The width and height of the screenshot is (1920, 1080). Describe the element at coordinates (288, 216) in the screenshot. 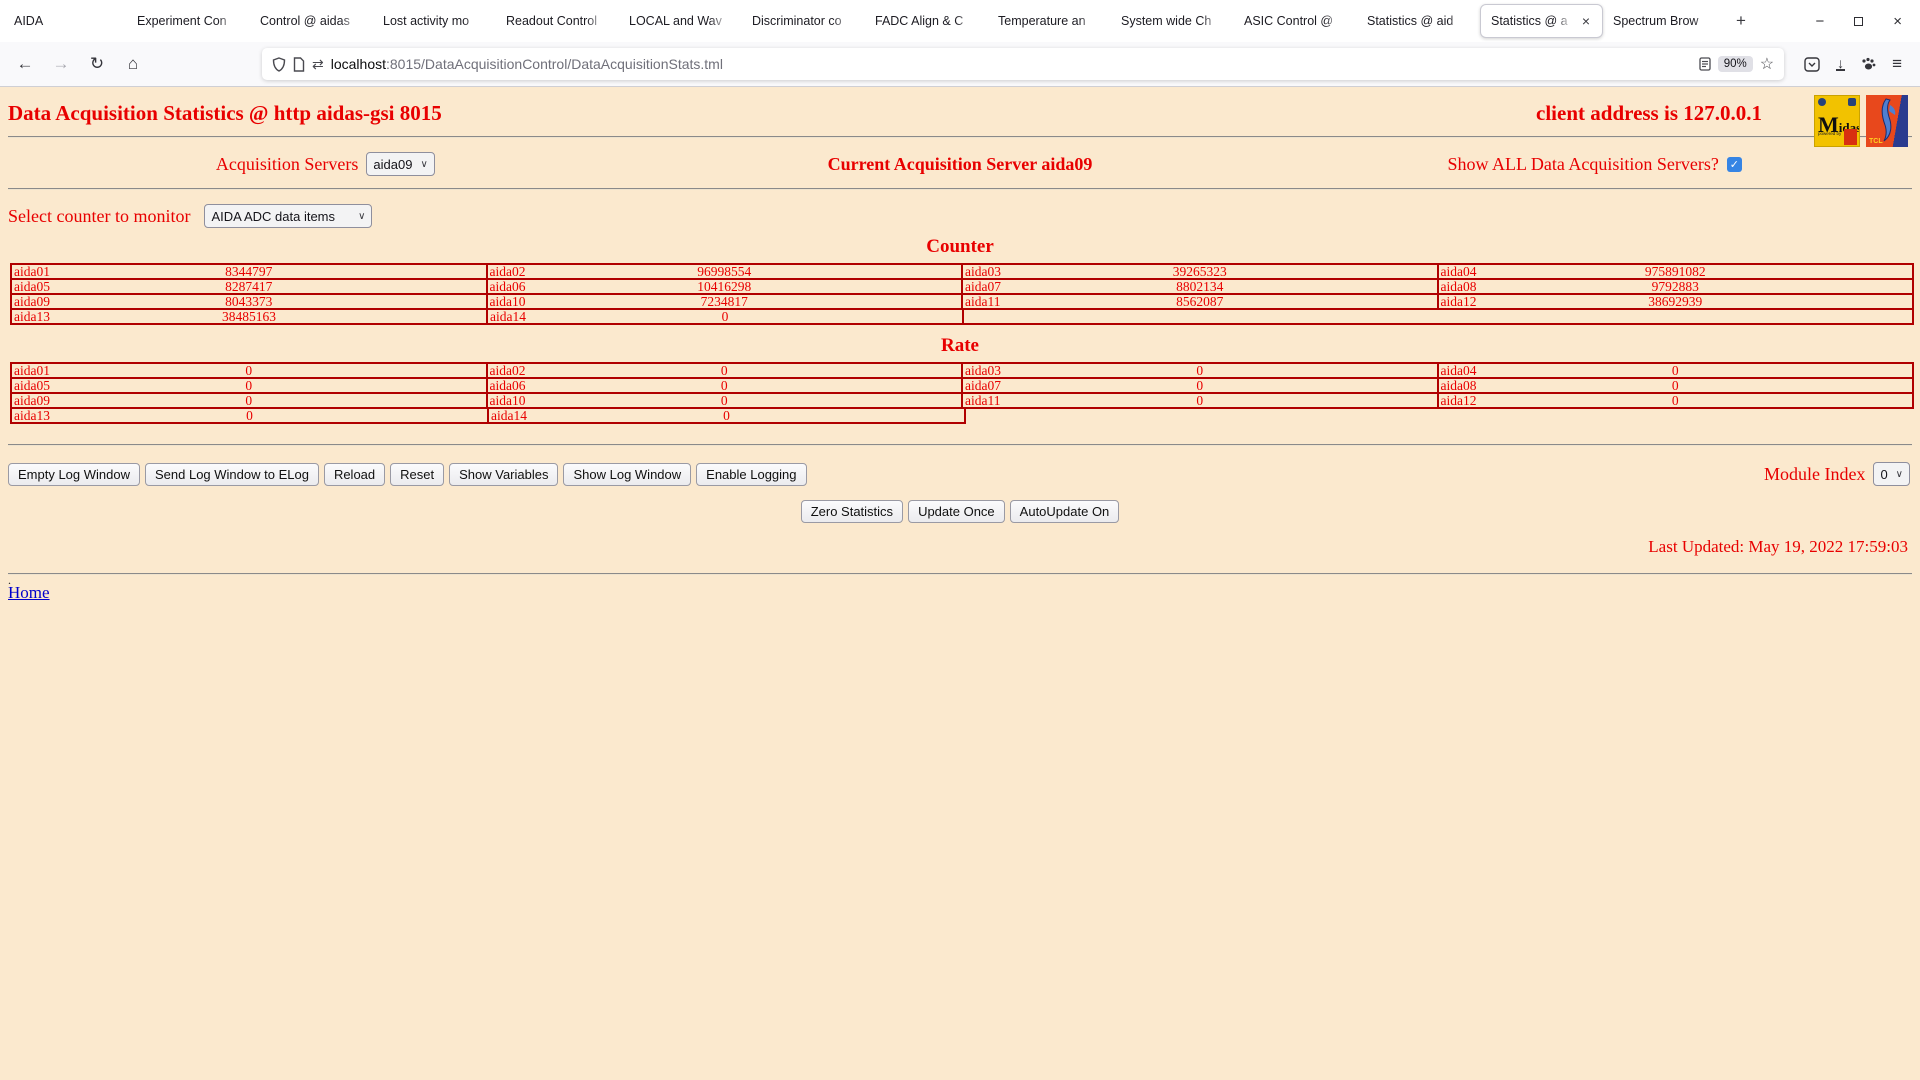

I see `counter-monitor-select: AIDA ADC data items ∨` at that location.